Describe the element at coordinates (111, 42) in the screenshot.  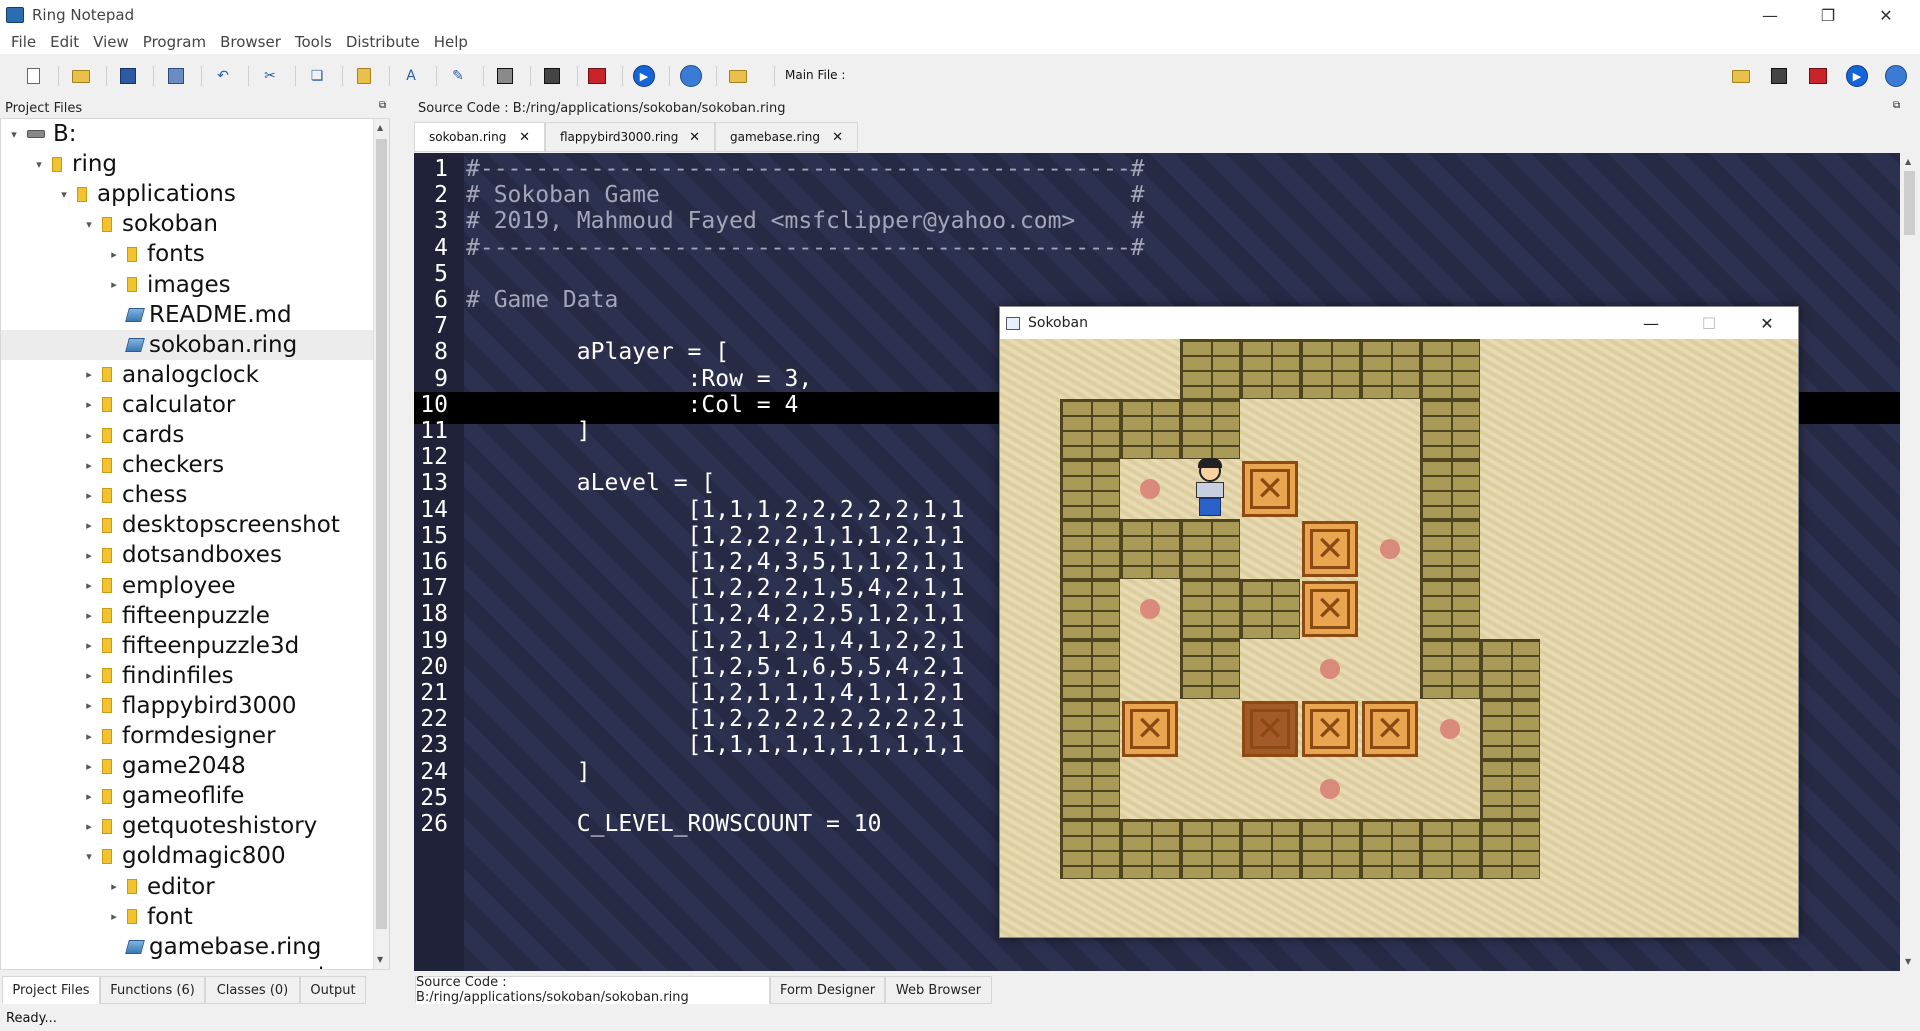
I see `menu-view: View` at that location.